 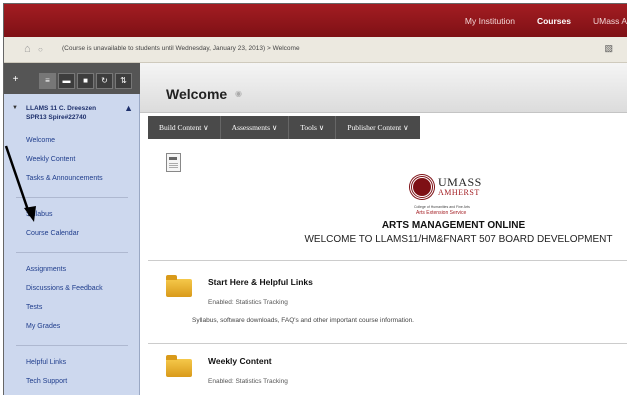 I want to click on page-header: Welcome ◉, so click(x=383, y=88).